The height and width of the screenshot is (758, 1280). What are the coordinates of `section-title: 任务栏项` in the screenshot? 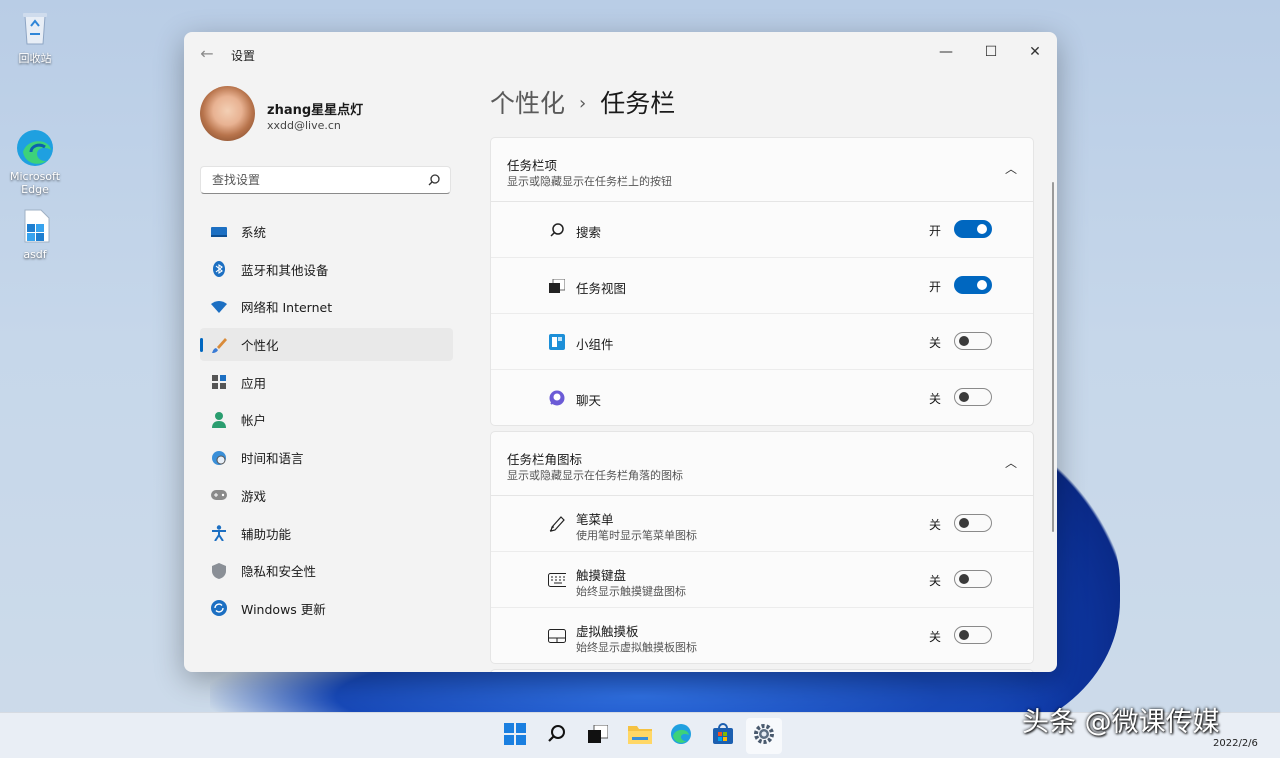 It's located at (532, 165).